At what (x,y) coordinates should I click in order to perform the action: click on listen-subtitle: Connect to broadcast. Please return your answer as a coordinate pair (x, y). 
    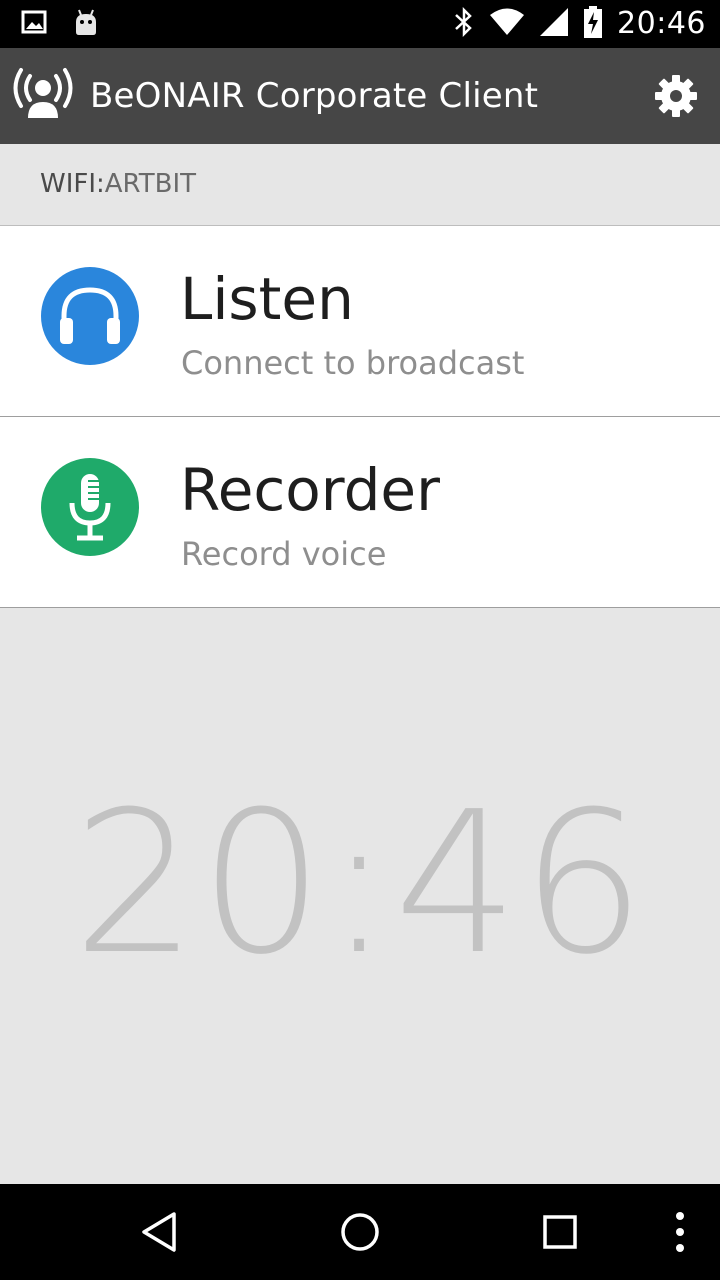
    Looking at the image, I should click on (353, 363).